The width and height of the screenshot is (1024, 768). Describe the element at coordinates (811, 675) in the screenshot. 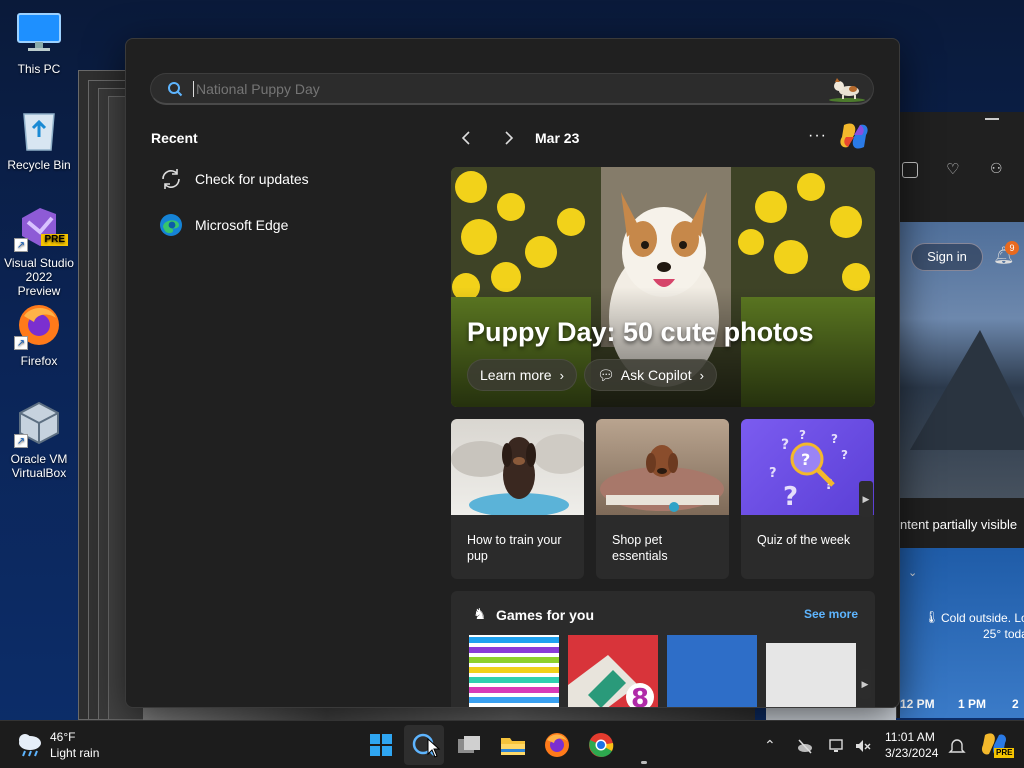

I see `game-tile-white` at that location.